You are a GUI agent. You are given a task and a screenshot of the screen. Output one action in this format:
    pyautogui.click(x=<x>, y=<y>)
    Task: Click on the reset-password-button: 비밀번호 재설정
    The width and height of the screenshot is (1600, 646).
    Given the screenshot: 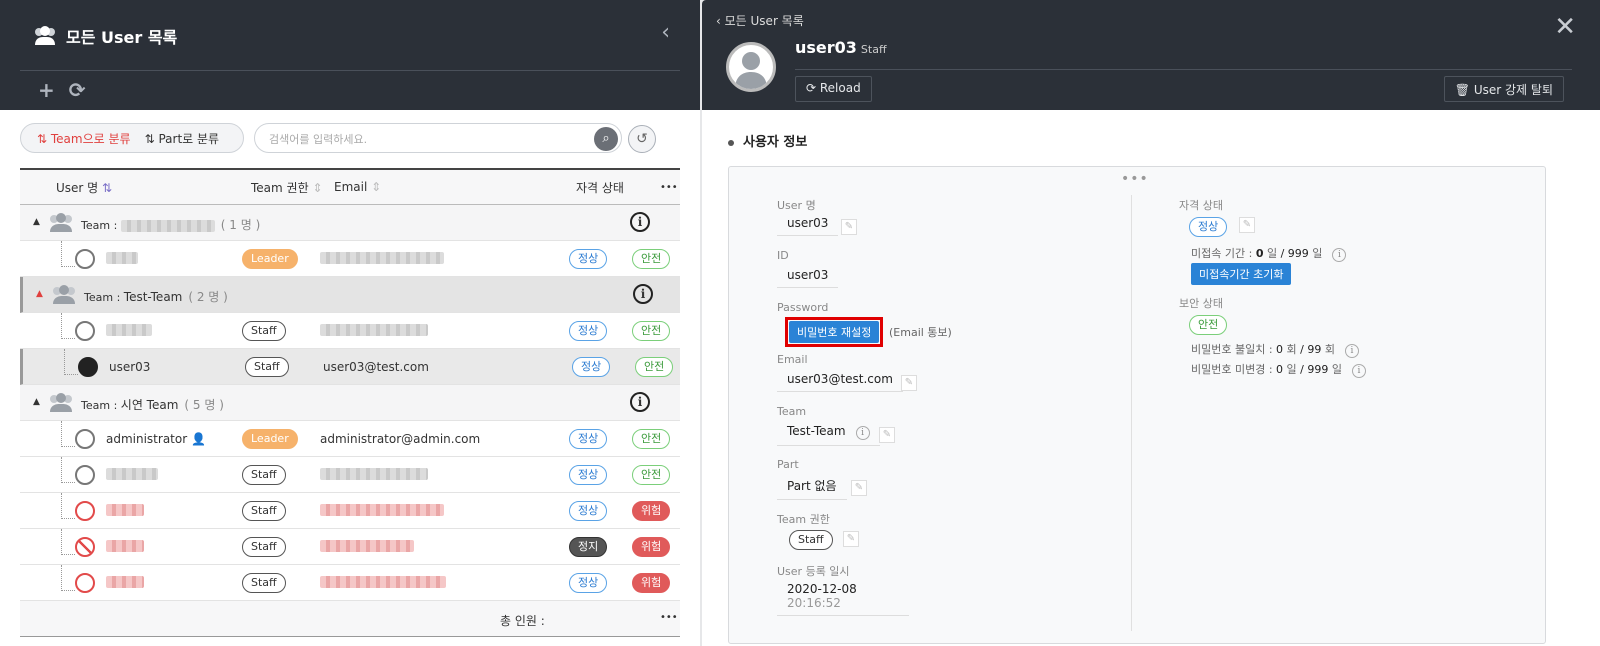 What is the action you would take?
    pyautogui.click(x=834, y=332)
    